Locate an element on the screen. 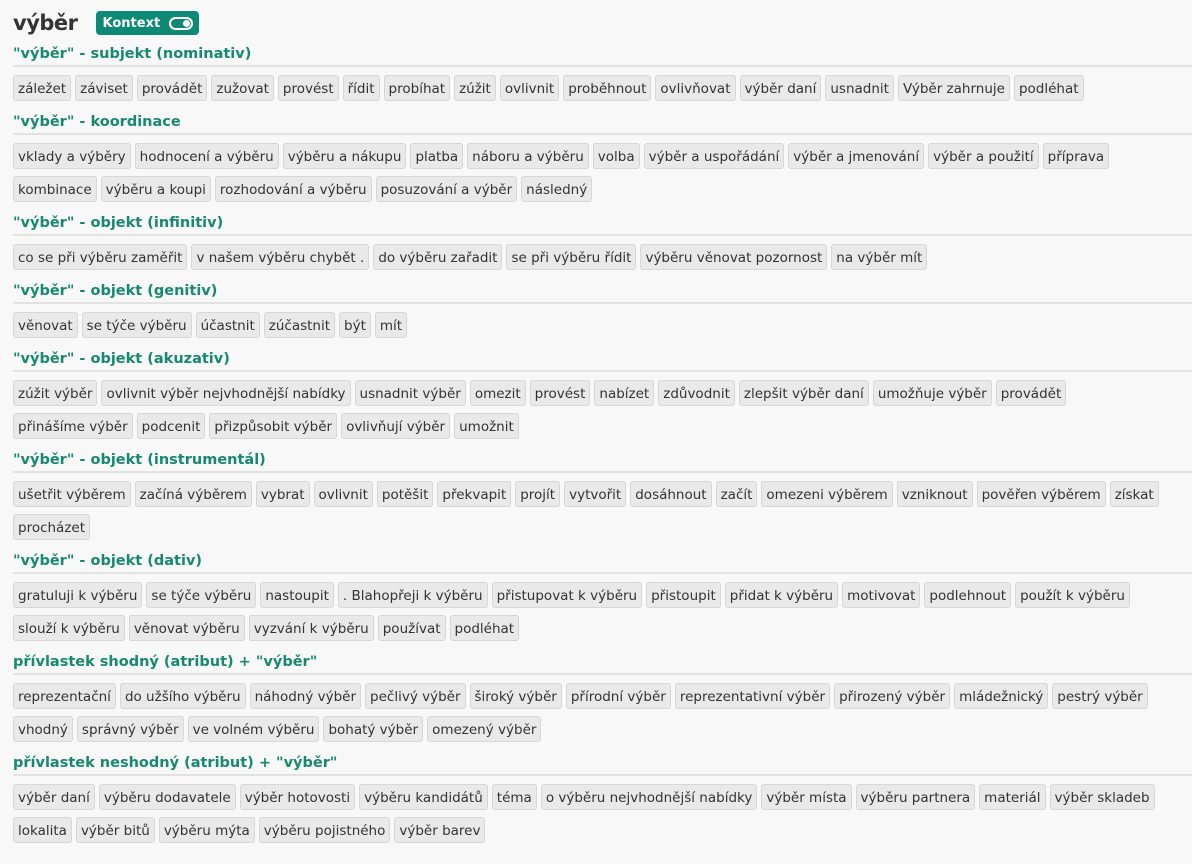  collocation-tag: výběru a nákupu is located at coordinates (344, 156).